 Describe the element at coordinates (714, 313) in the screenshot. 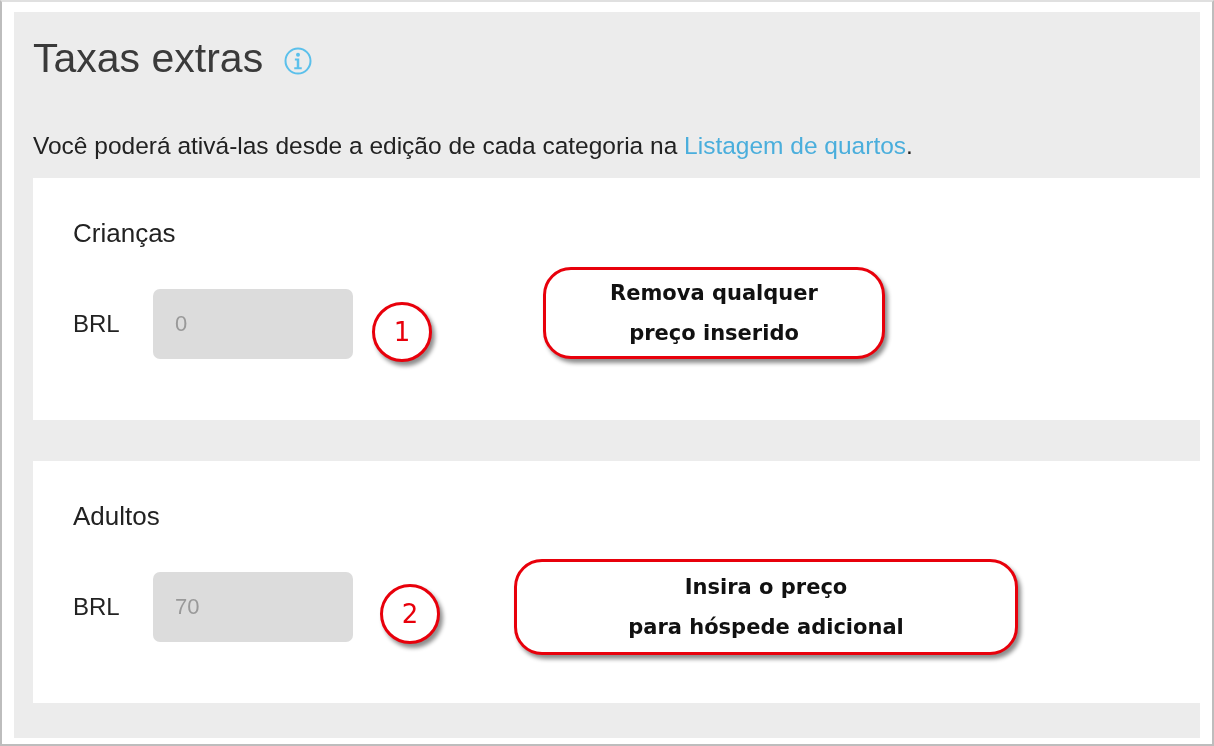

I see `callout-note: Remova qualquer preço inserido` at that location.